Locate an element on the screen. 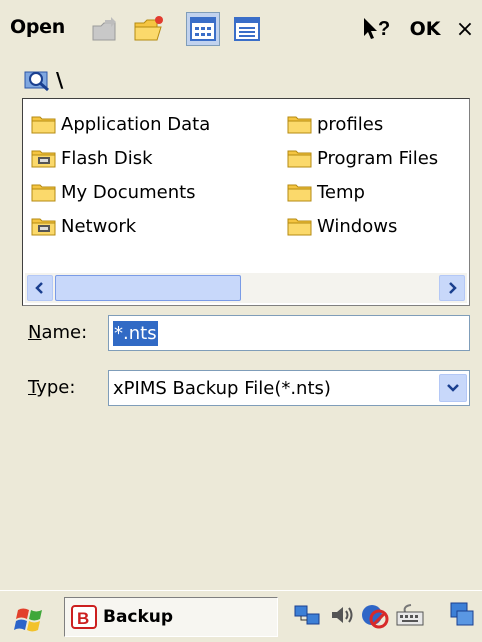  list-view-button is located at coordinates (203, 29).